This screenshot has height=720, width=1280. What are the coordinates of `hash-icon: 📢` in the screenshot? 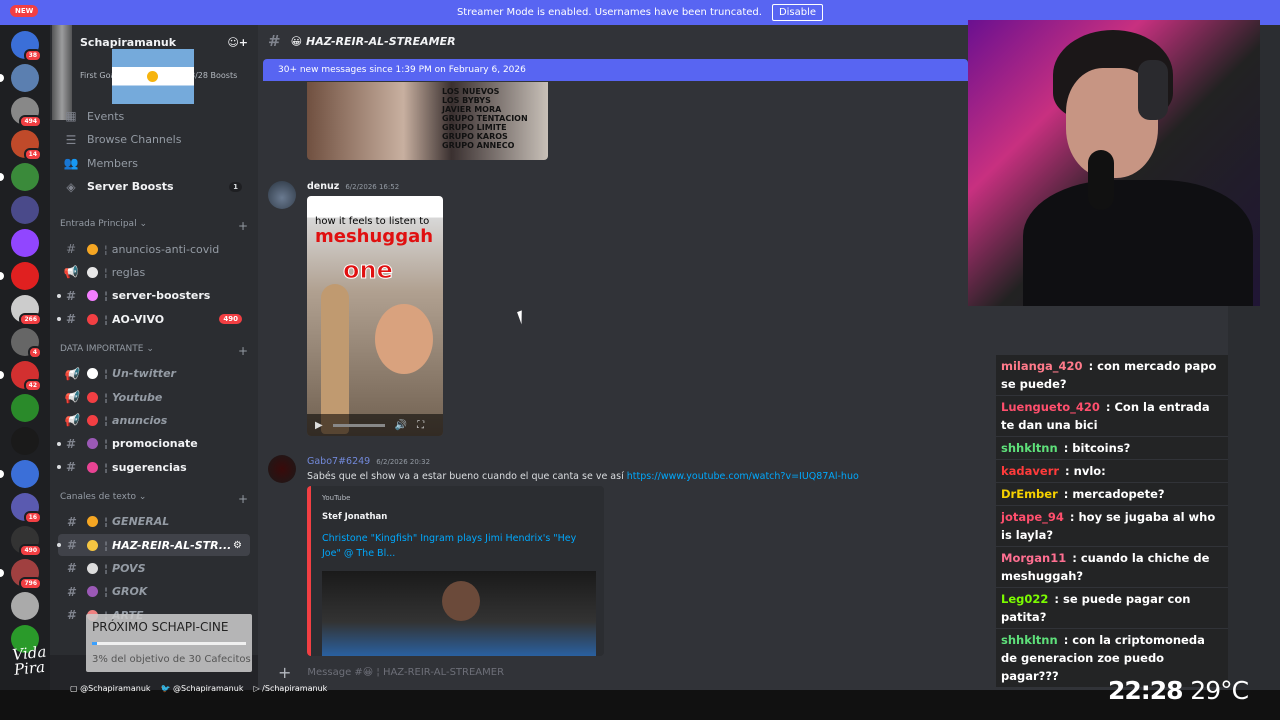 It's located at (71, 420).